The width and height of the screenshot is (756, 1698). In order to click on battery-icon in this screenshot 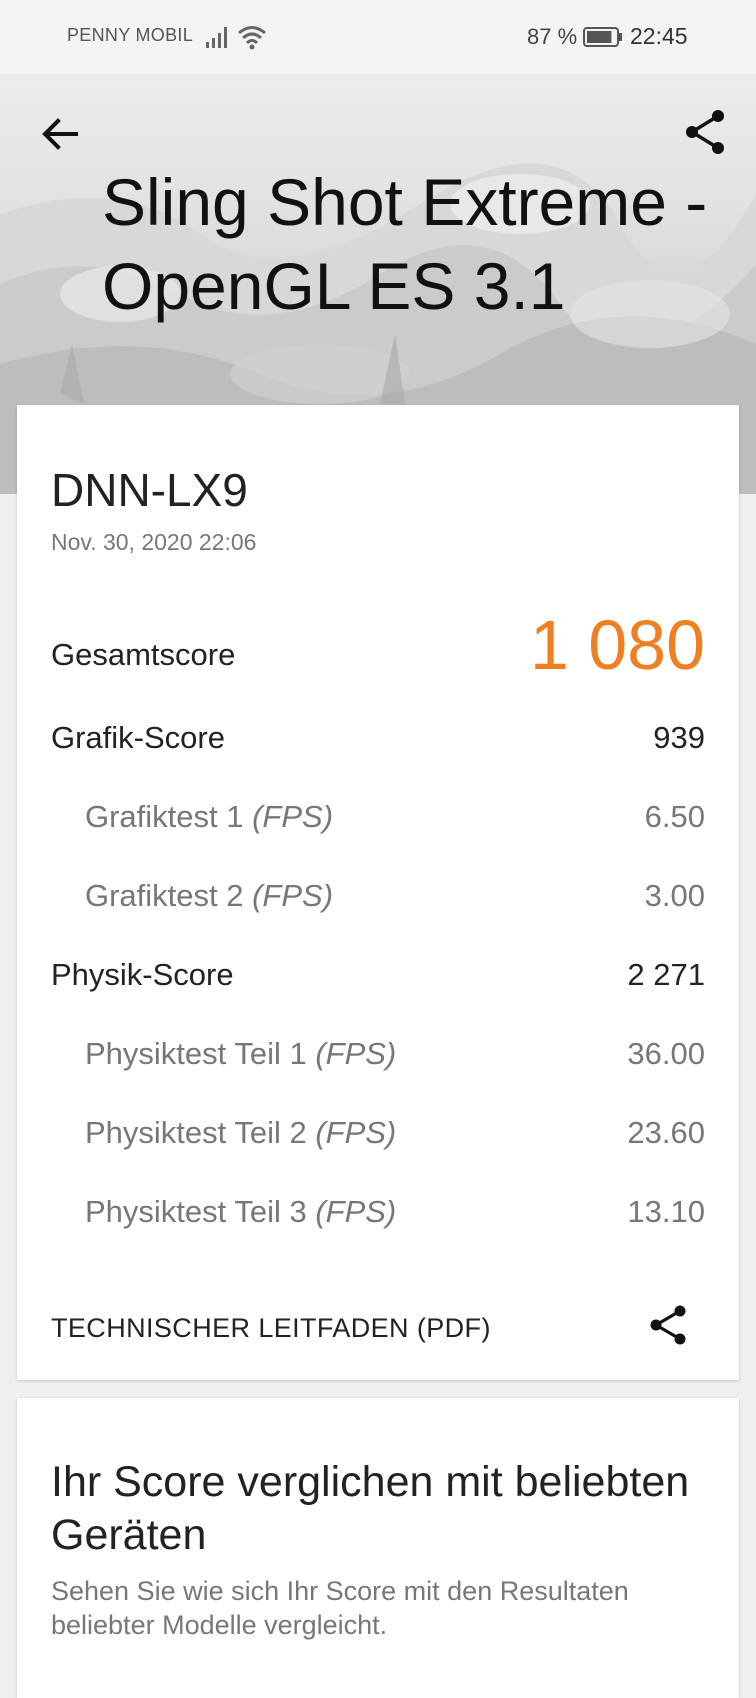, I will do `click(602, 37)`.